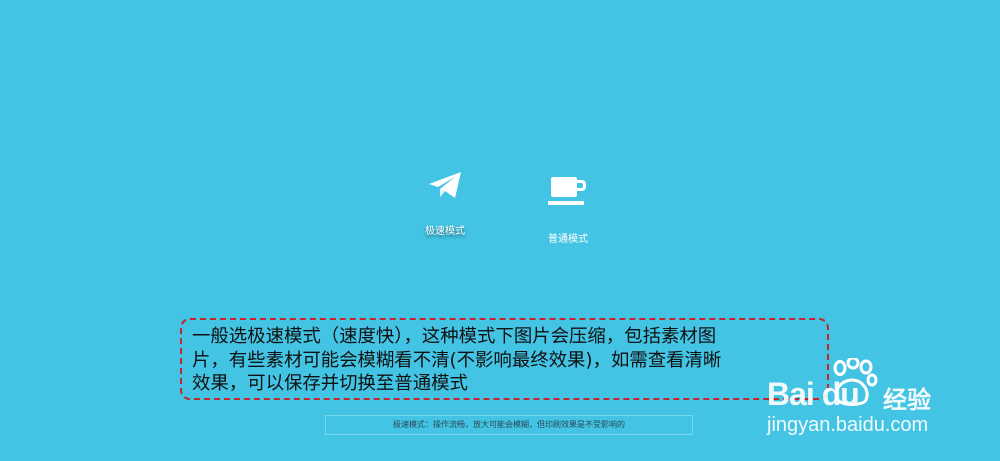 The width and height of the screenshot is (1000, 461). Describe the element at coordinates (907, 400) in the screenshot. I see `jingyan-logo-text: 经验` at that location.